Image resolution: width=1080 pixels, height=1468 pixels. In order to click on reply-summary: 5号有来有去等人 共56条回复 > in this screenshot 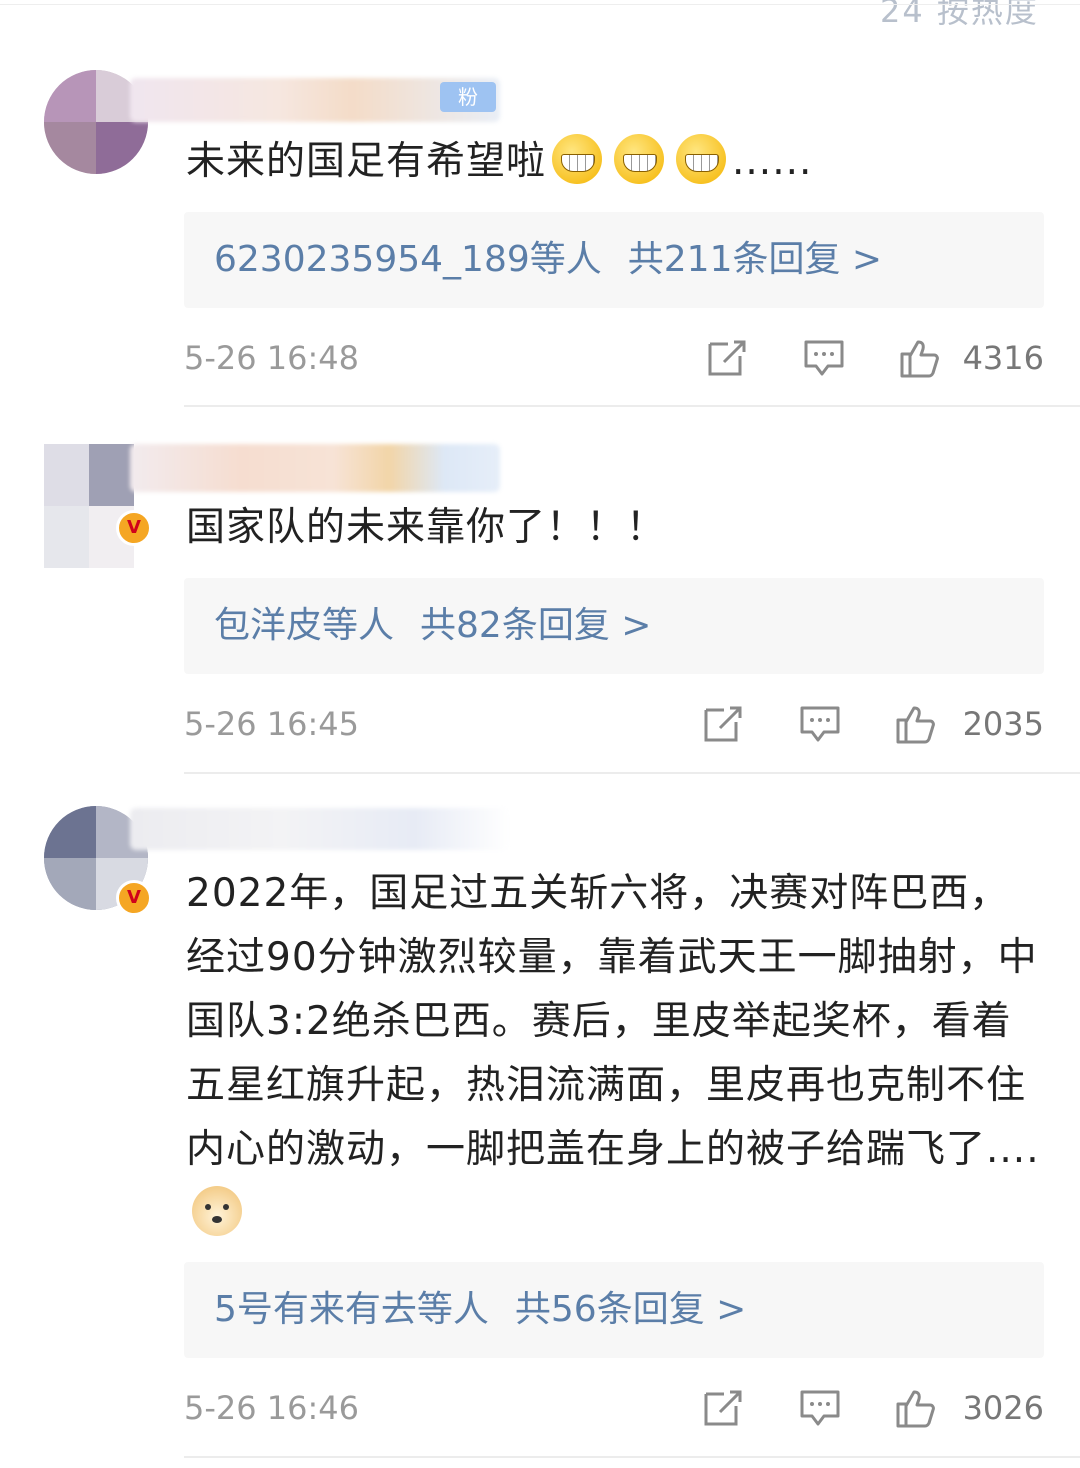, I will do `click(614, 1310)`.